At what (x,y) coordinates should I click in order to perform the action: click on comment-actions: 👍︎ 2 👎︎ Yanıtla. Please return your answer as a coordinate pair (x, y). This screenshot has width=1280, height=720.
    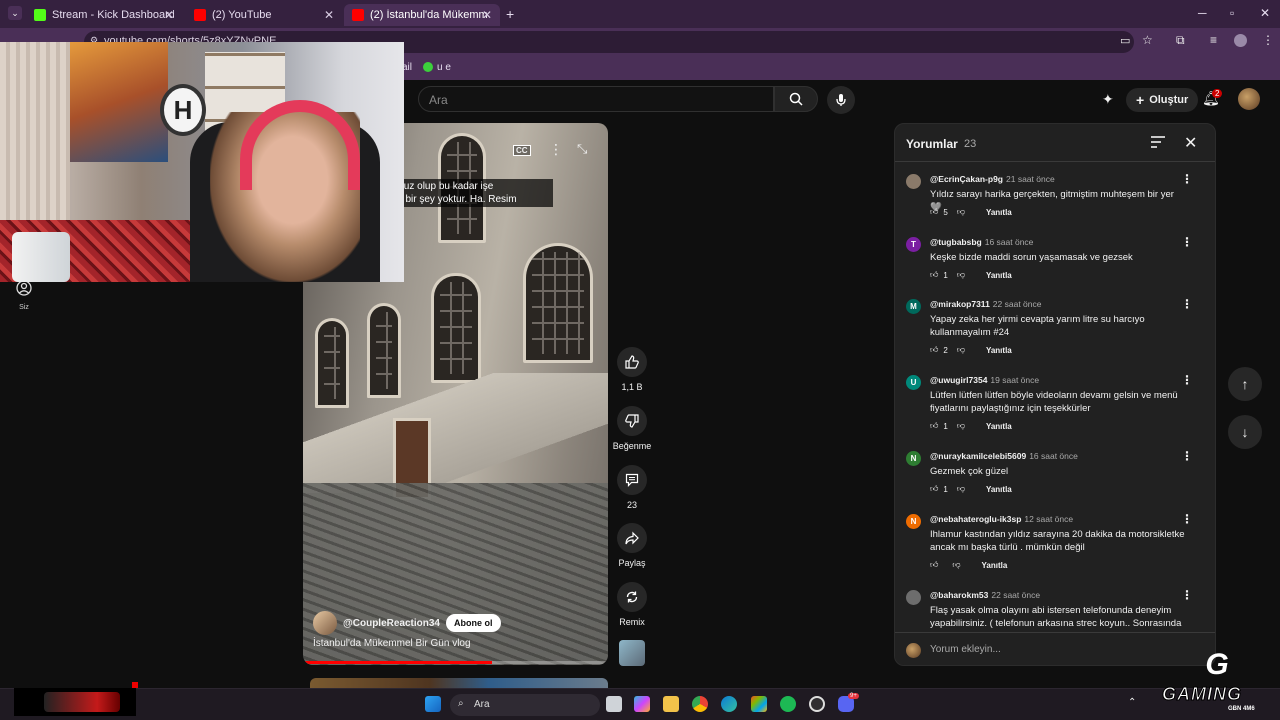
    Looking at the image, I should click on (971, 350).